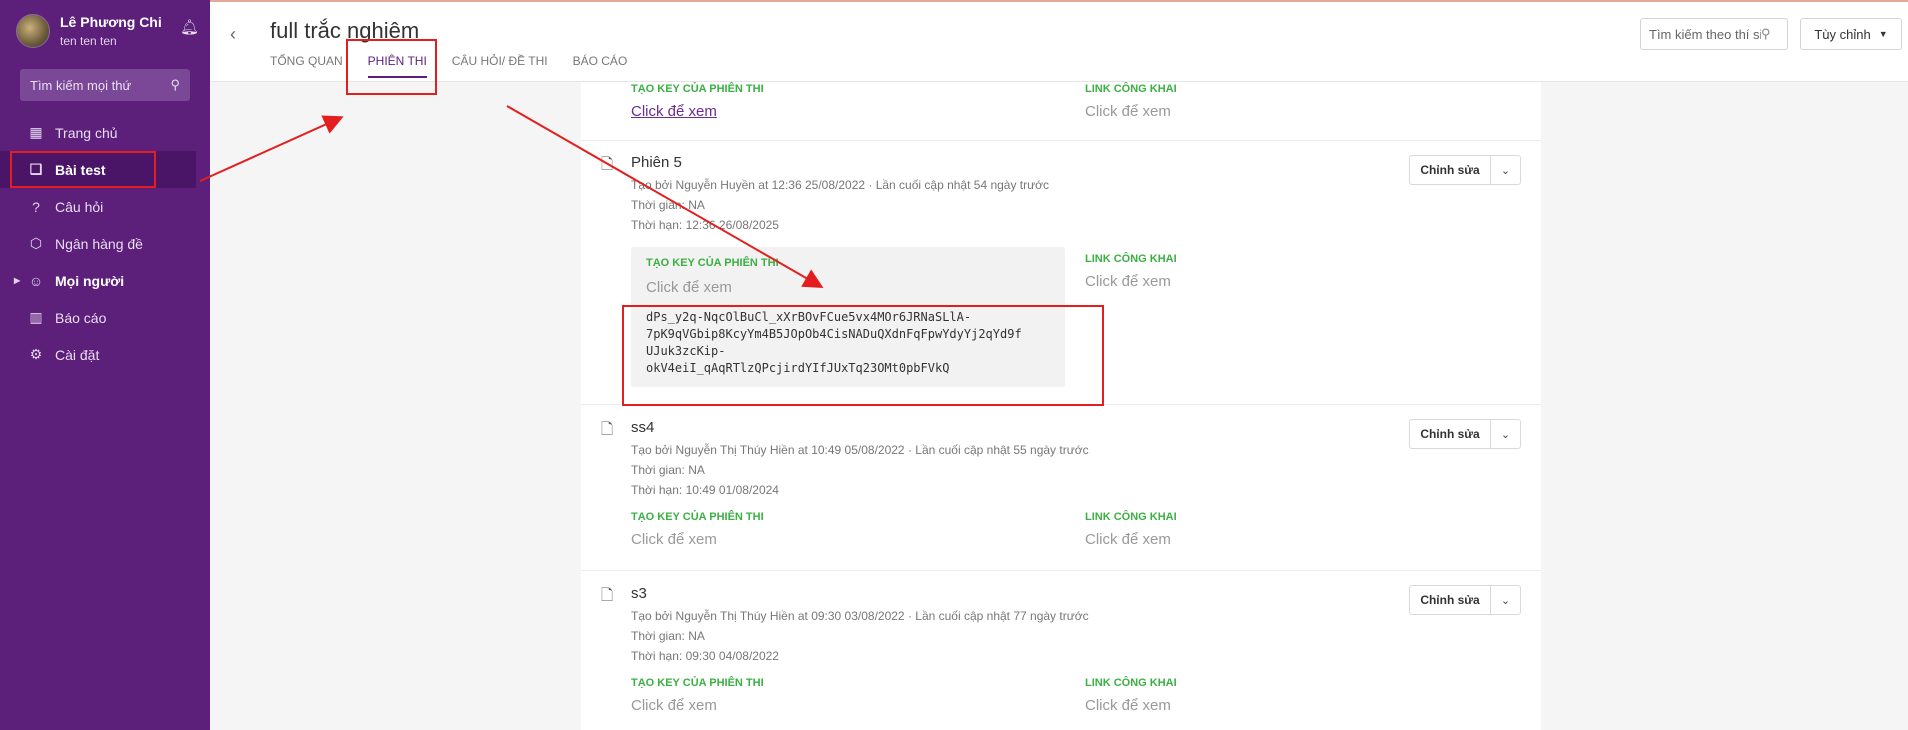 The image size is (1908, 730). I want to click on sidebar-item-label: Báo cáo, so click(81, 317).